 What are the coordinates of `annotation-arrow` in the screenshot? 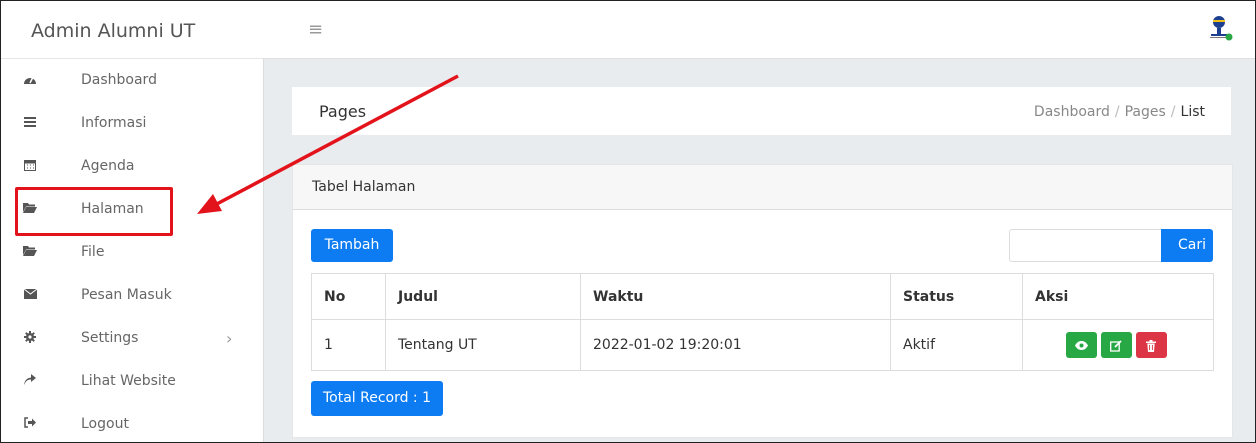 It's located at (328, 144).